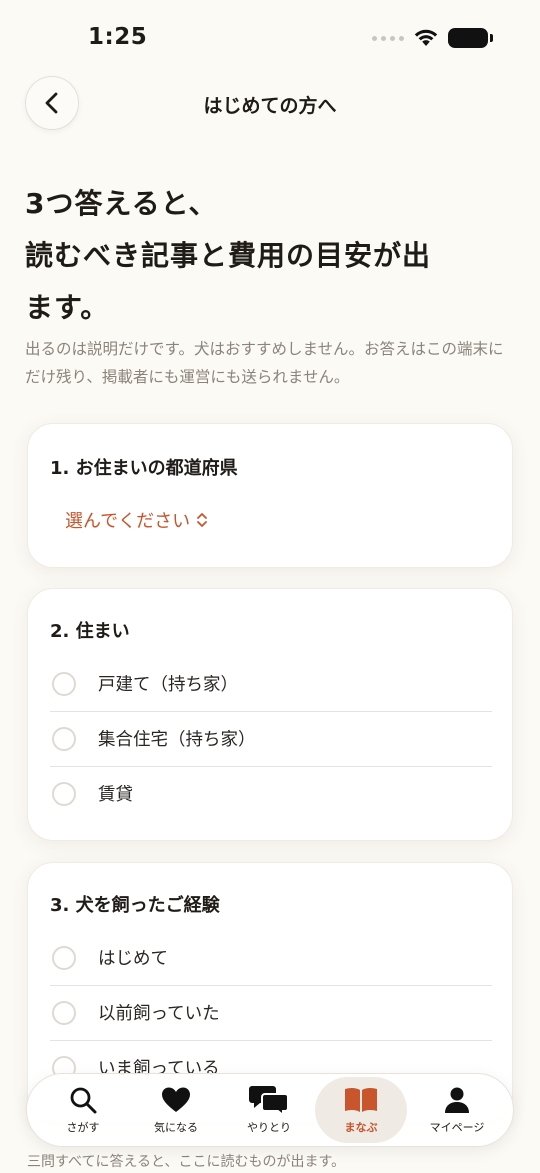 Image resolution: width=540 pixels, height=1173 pixels. What do you see at coordinates (159, 1014) in the screenshot?
I see `option-label: 以前飼っていた` at bounding box center [159, 1014].